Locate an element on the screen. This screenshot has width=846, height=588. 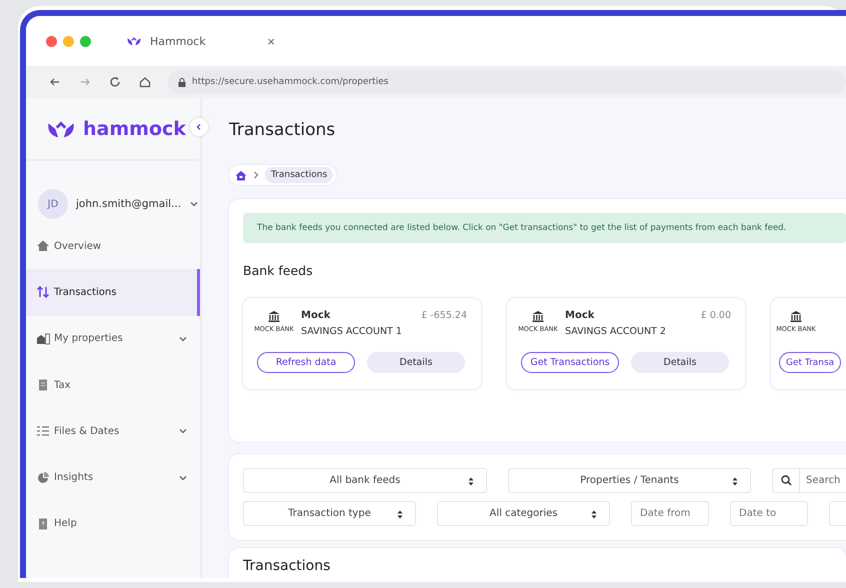
reload-icon is located at coordinates (115, 82).